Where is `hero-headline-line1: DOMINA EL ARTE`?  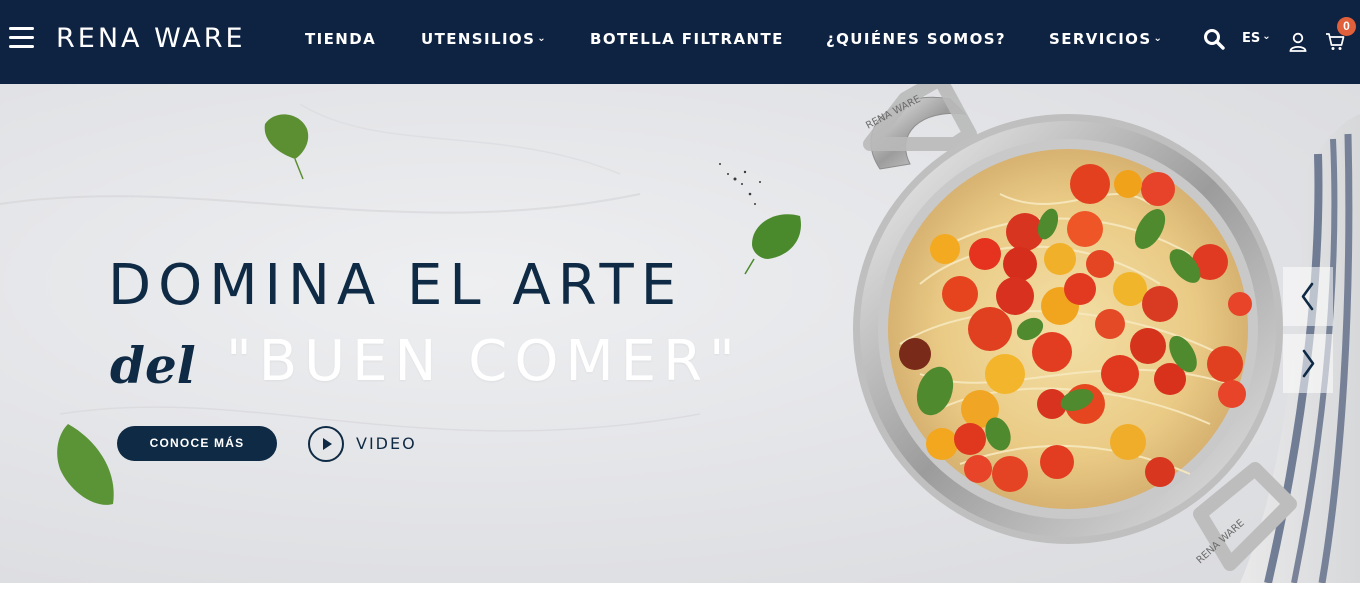 hero-headline-line1: DOMINA EL ARTE is located at coordinates (396, 285).